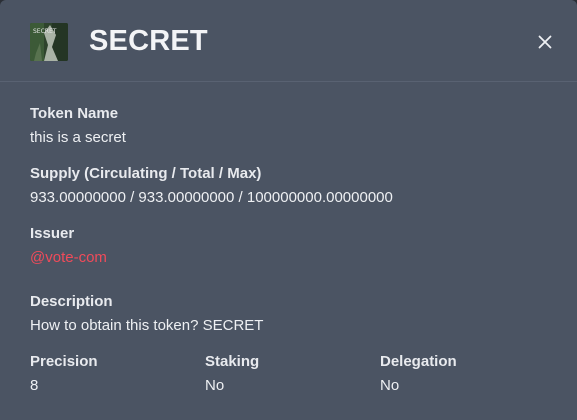 This screenshot has height=420, width=577. Describe the element at coordinates (52, 233) in the screenshot. I see `issuer-label: Issuer` at that location.